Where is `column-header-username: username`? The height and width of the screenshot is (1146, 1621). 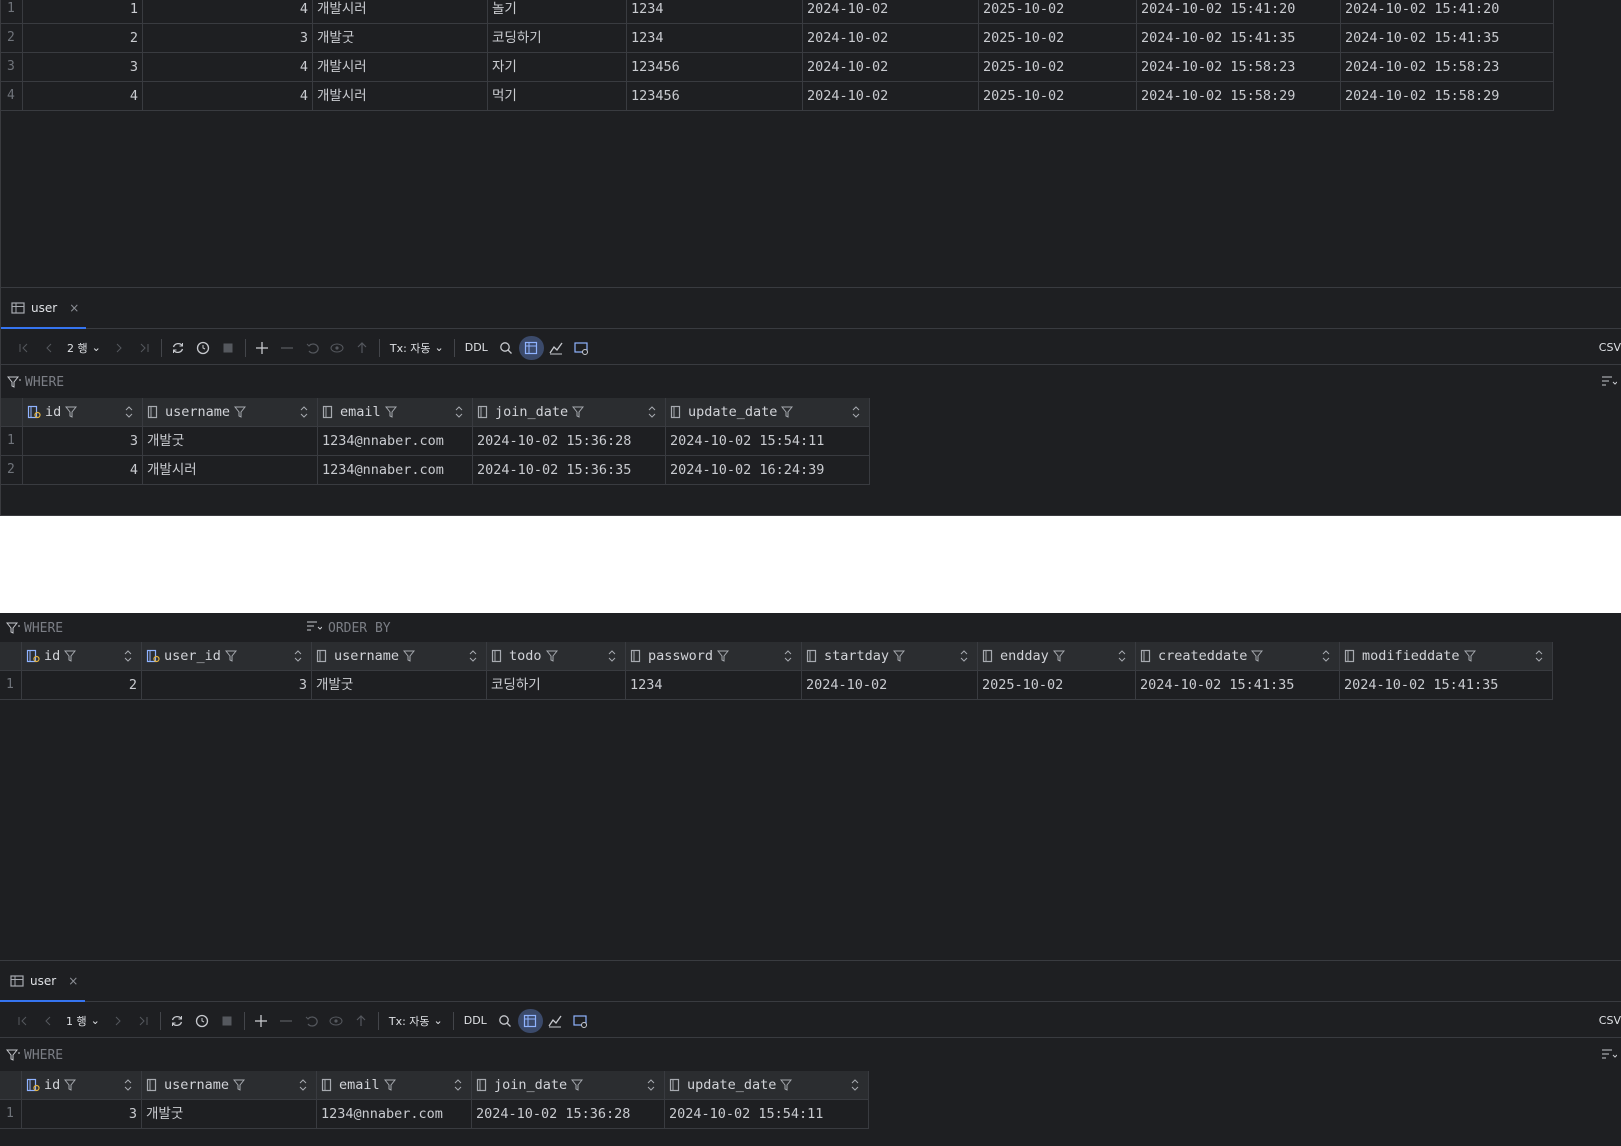 column-header-username: username is located at coordinates (399, 656).